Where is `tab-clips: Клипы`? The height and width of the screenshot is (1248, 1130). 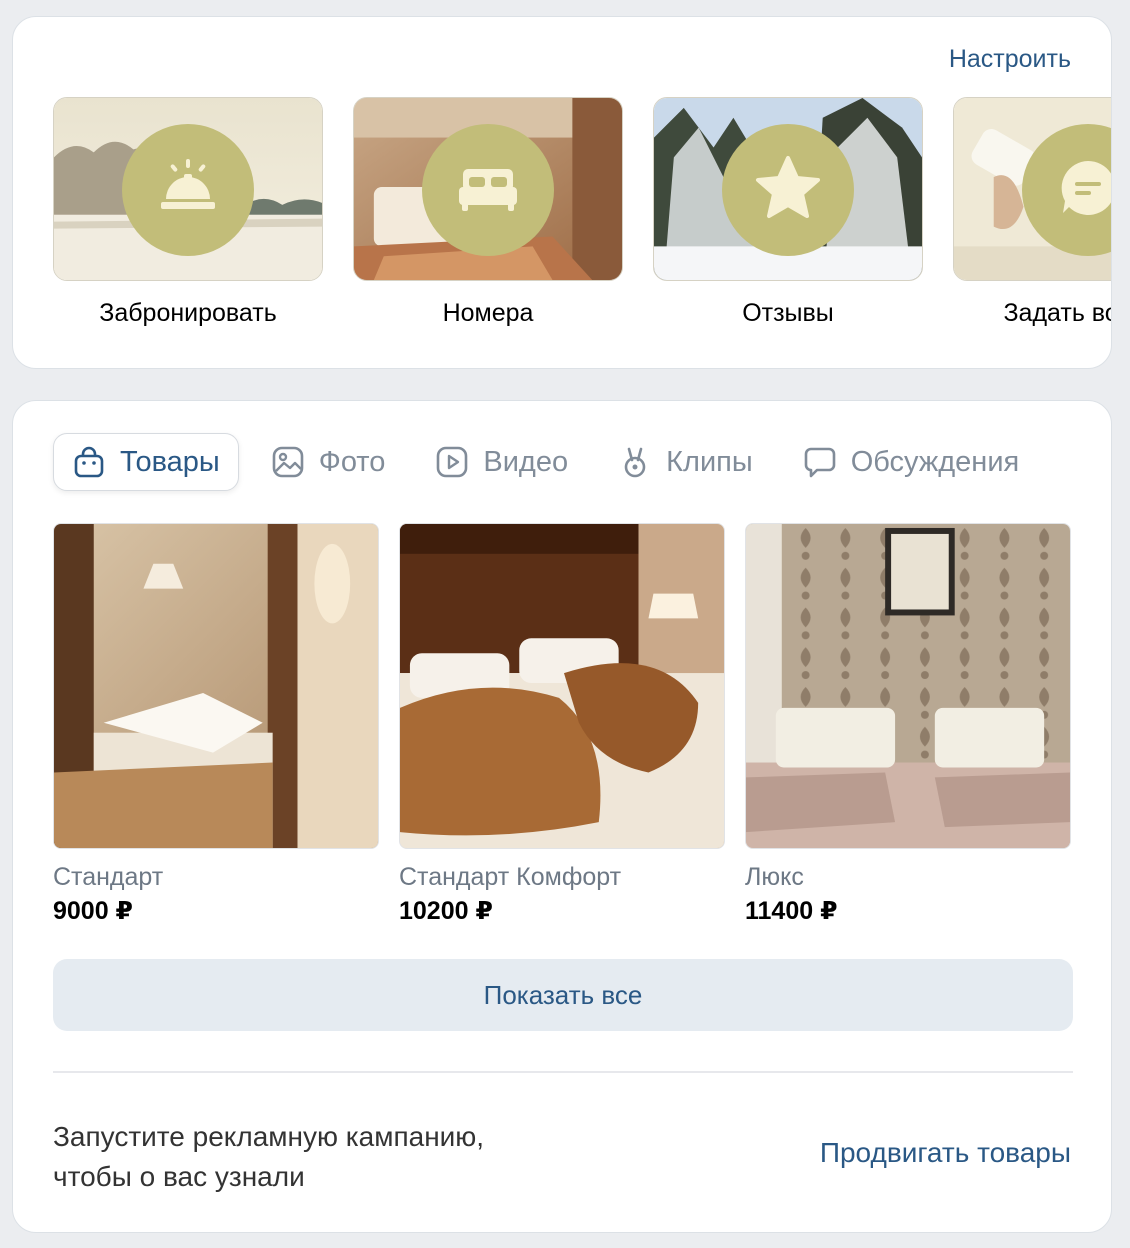
tab-clips: Клипы is located at coordinates (685, 462).